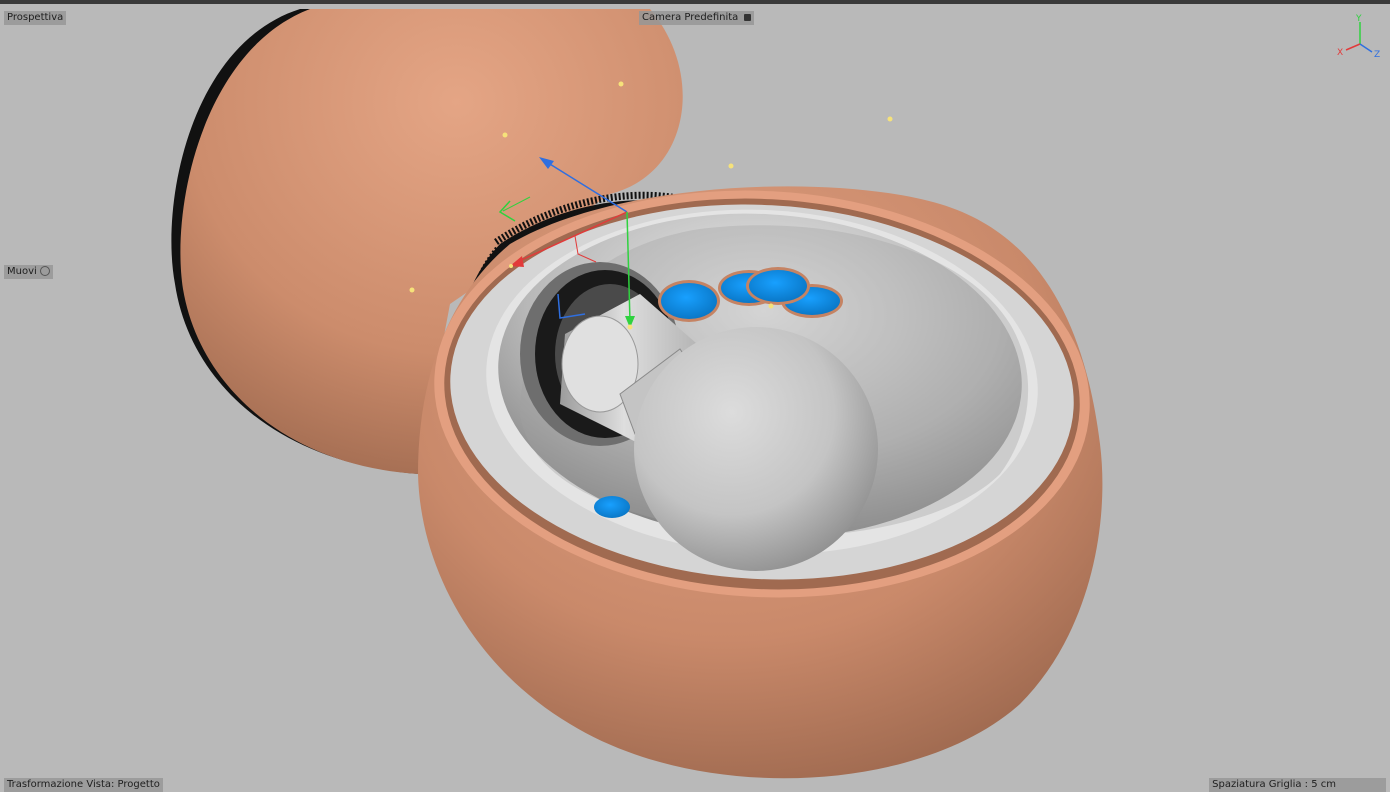 This screenshot has width=1390, height=792. I want to click on active-tool-label: Muovi, so click(28, 272).